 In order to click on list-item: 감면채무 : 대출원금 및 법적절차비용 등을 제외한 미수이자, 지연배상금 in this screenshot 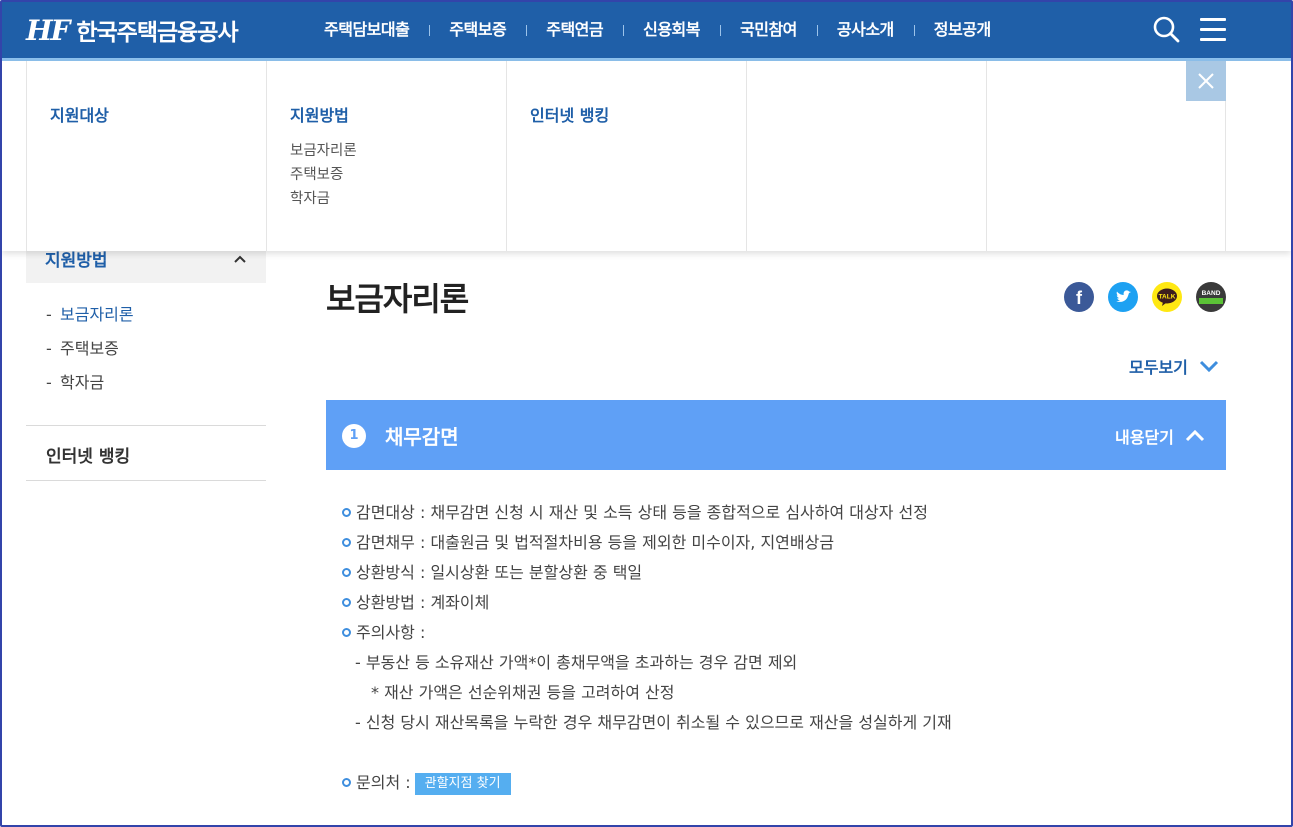, I will do `click(782, 543)`.